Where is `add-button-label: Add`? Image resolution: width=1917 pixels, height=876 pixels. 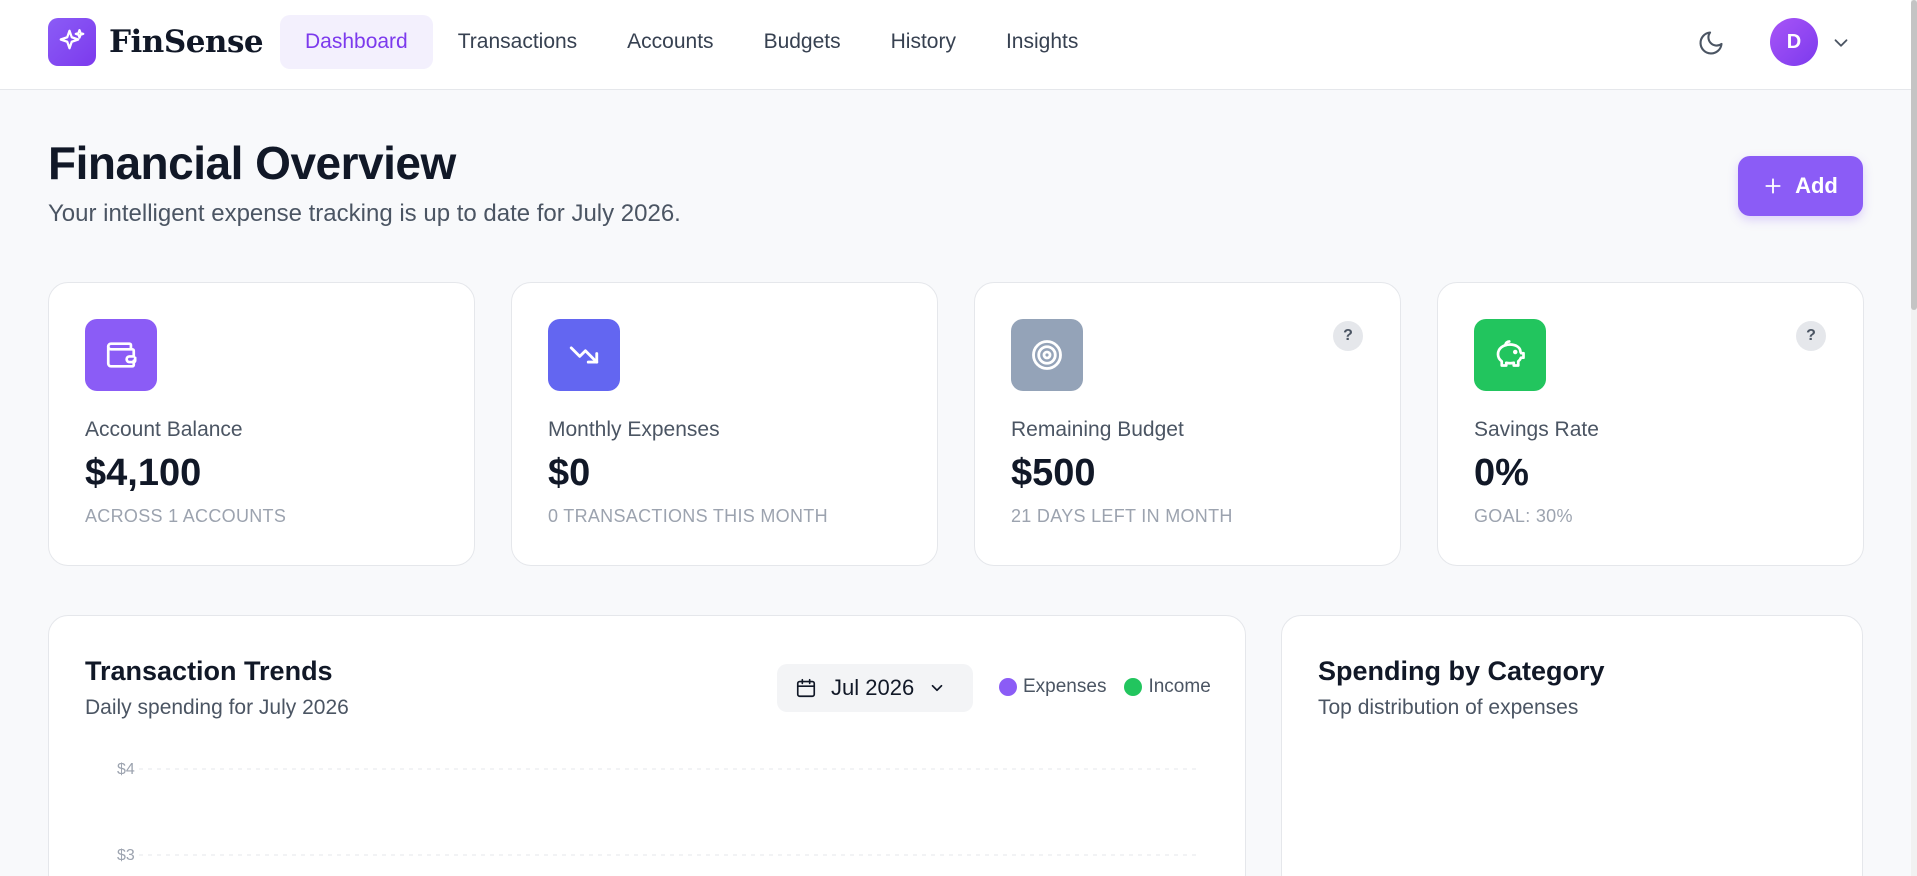 add-button-label: Add is located at coordinates (1816, 185).